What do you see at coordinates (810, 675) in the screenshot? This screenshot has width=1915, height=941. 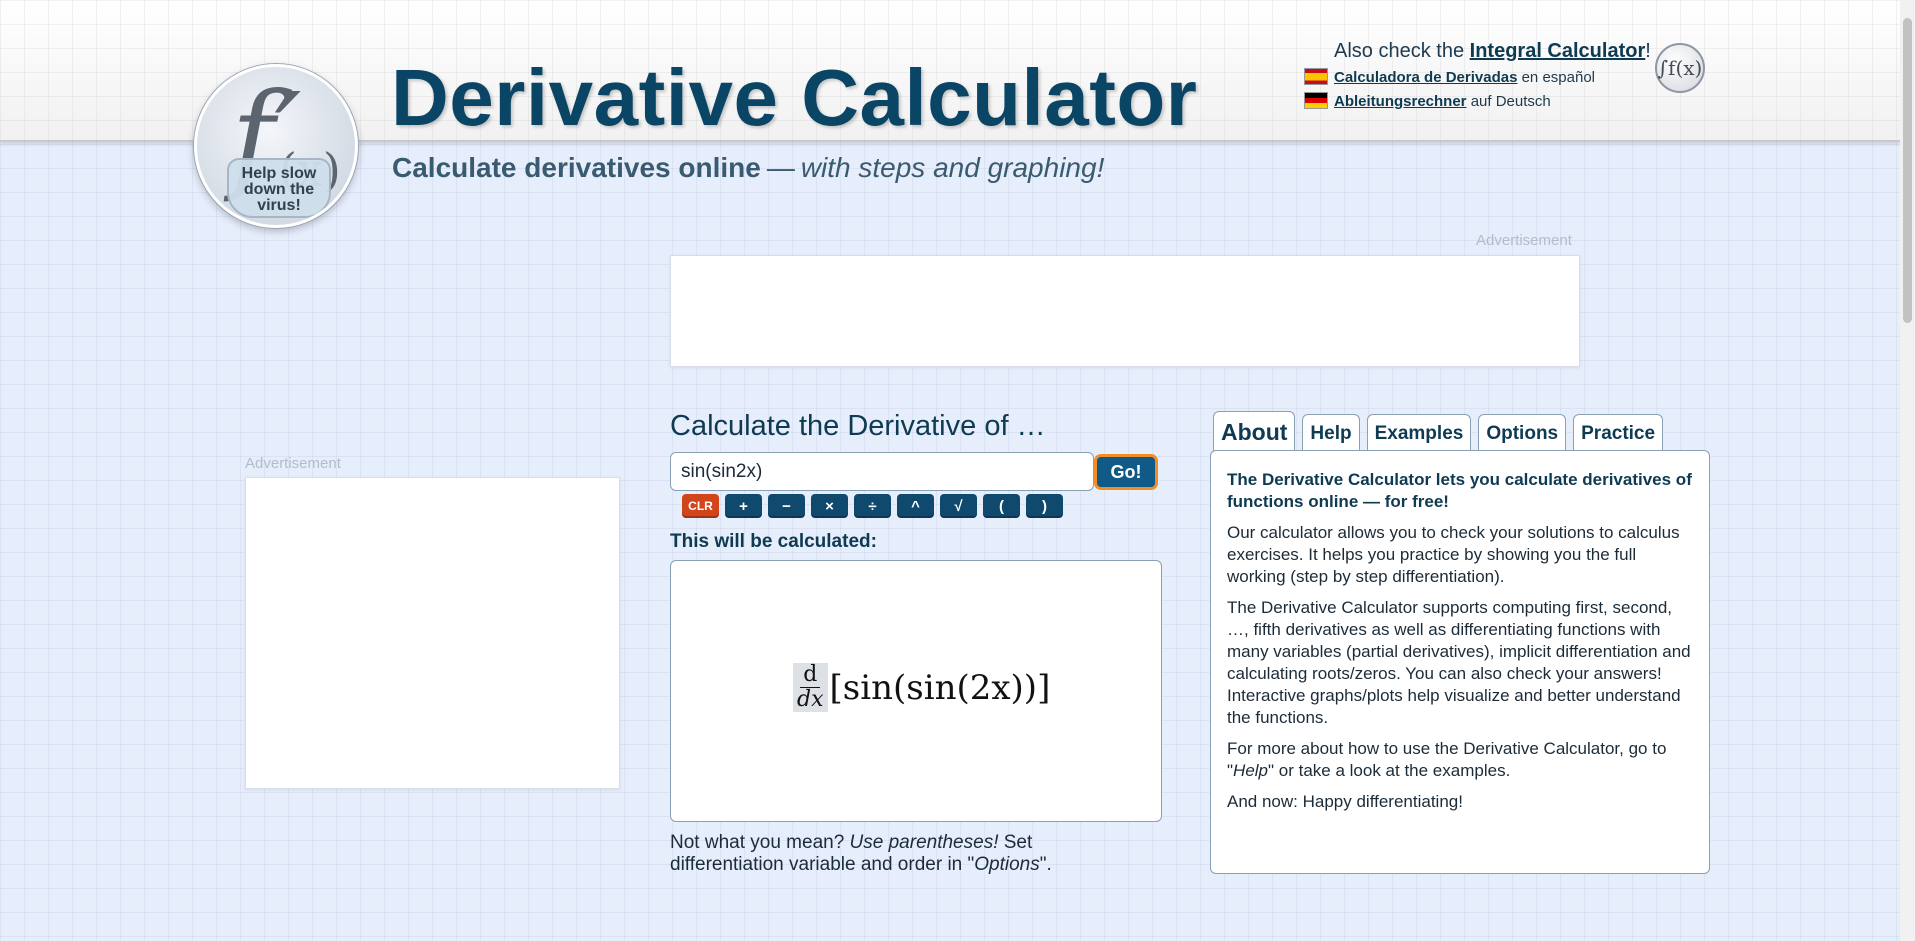 I see `derivative-numerator: d` at bounding box center [810, 675].